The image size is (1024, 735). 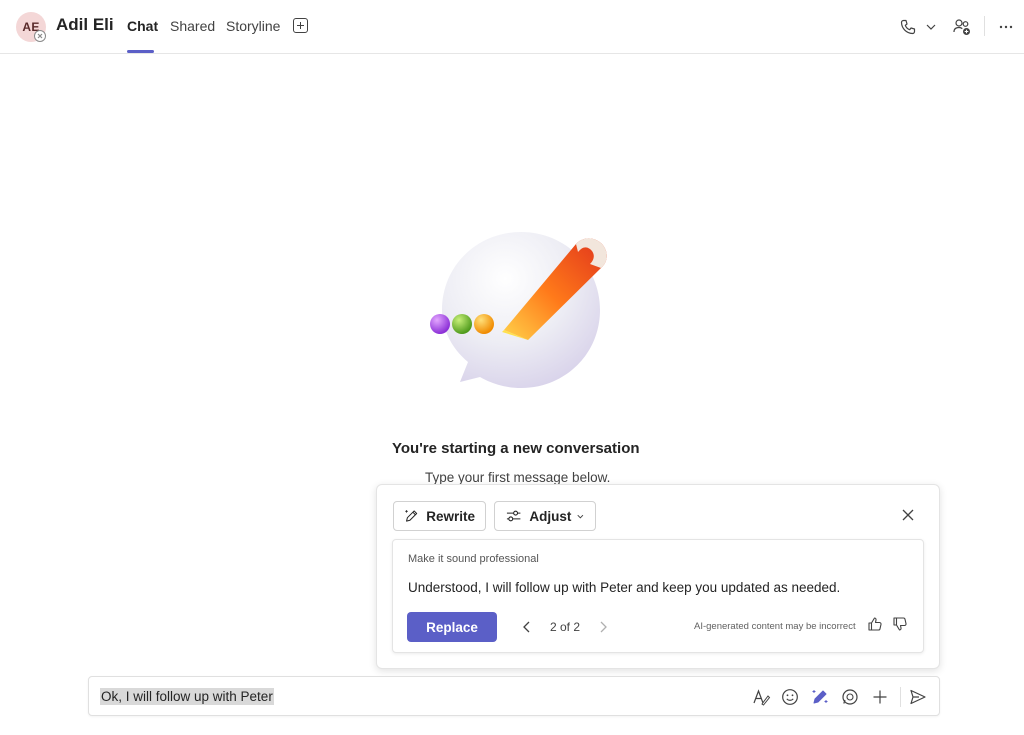 I want to click on format-icon, so click(x=761, y=697).